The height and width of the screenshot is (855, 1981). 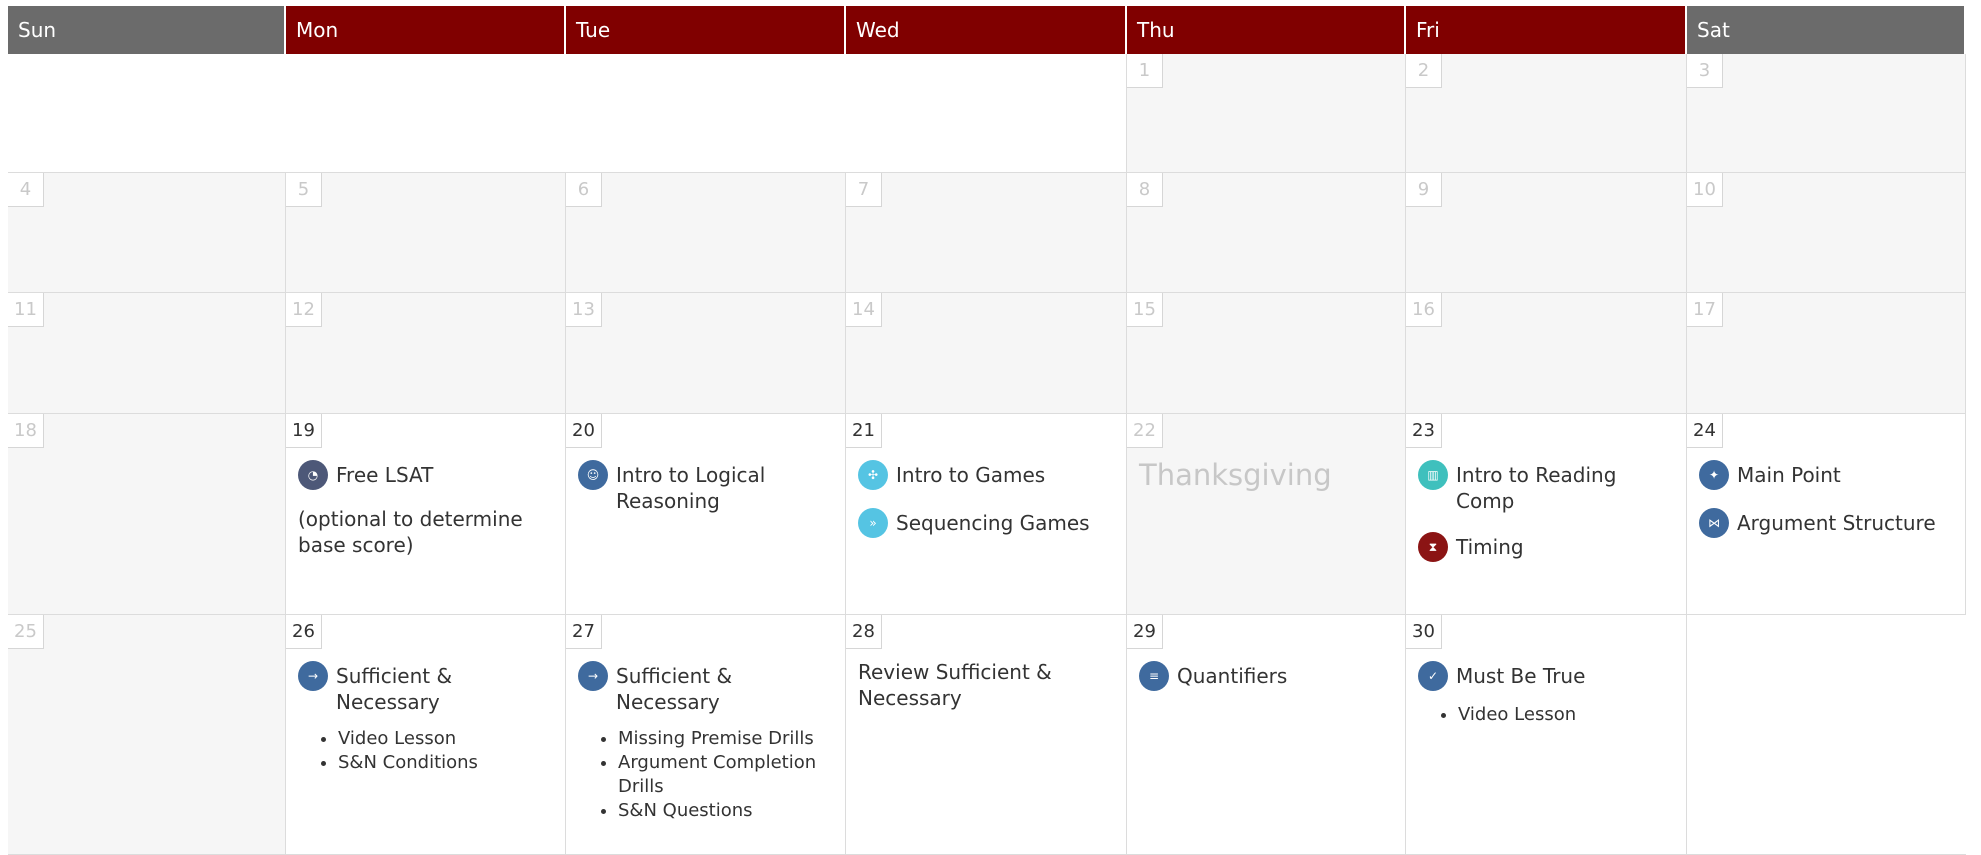 I want to click on day-number: 9, so click(x=1424, y=190).